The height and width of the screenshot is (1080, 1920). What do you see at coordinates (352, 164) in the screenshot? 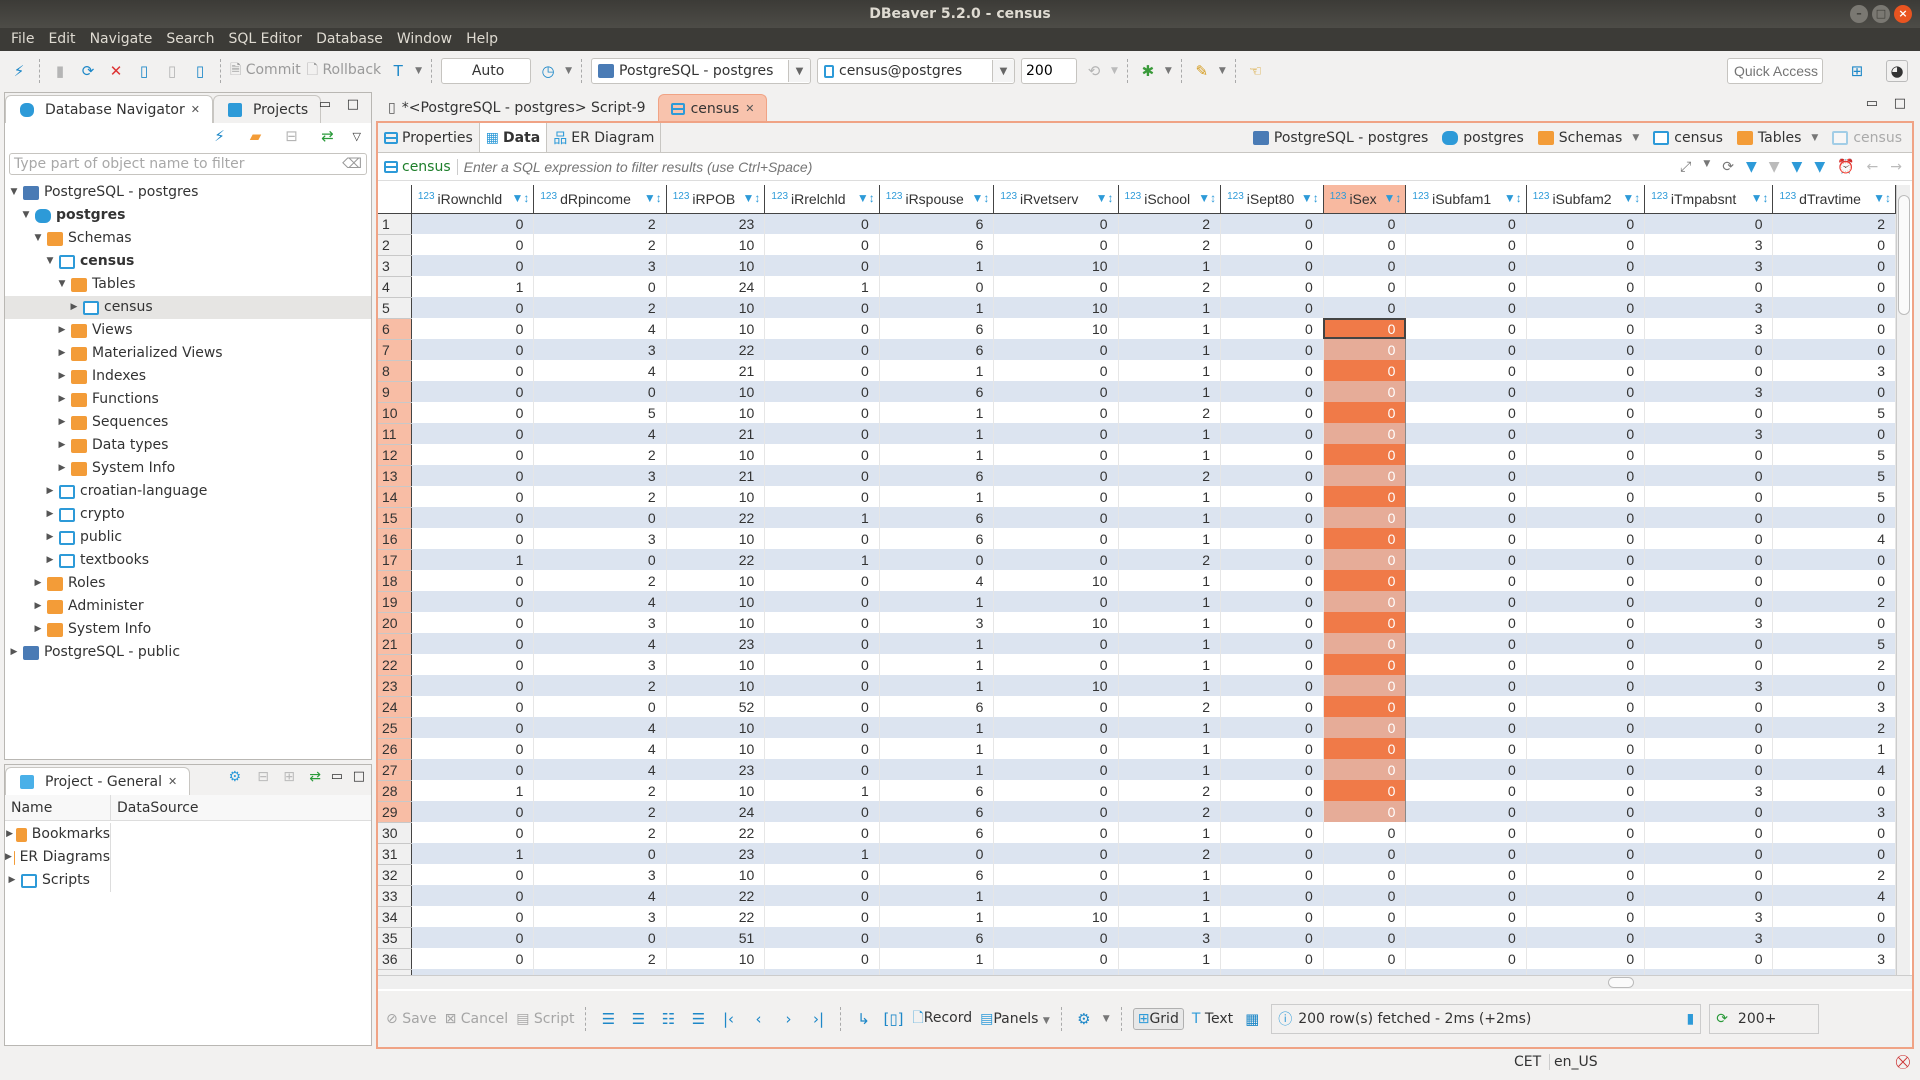
I see `clear-filter-icon: ⌫` at bounding box center [352, 164].